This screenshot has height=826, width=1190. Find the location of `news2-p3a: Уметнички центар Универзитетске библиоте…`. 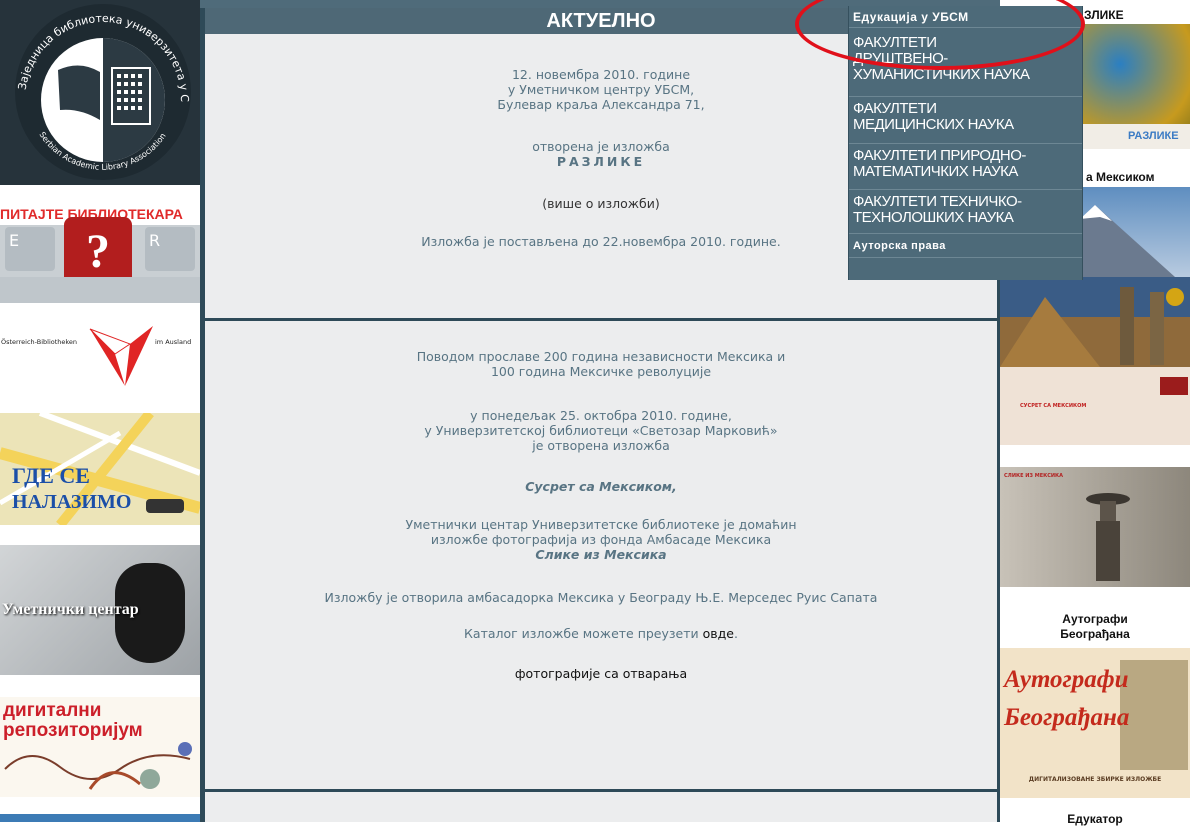

news2-p3a: Уметнички центар Универзитетске библиоте… is located at coordinates (601, 524).